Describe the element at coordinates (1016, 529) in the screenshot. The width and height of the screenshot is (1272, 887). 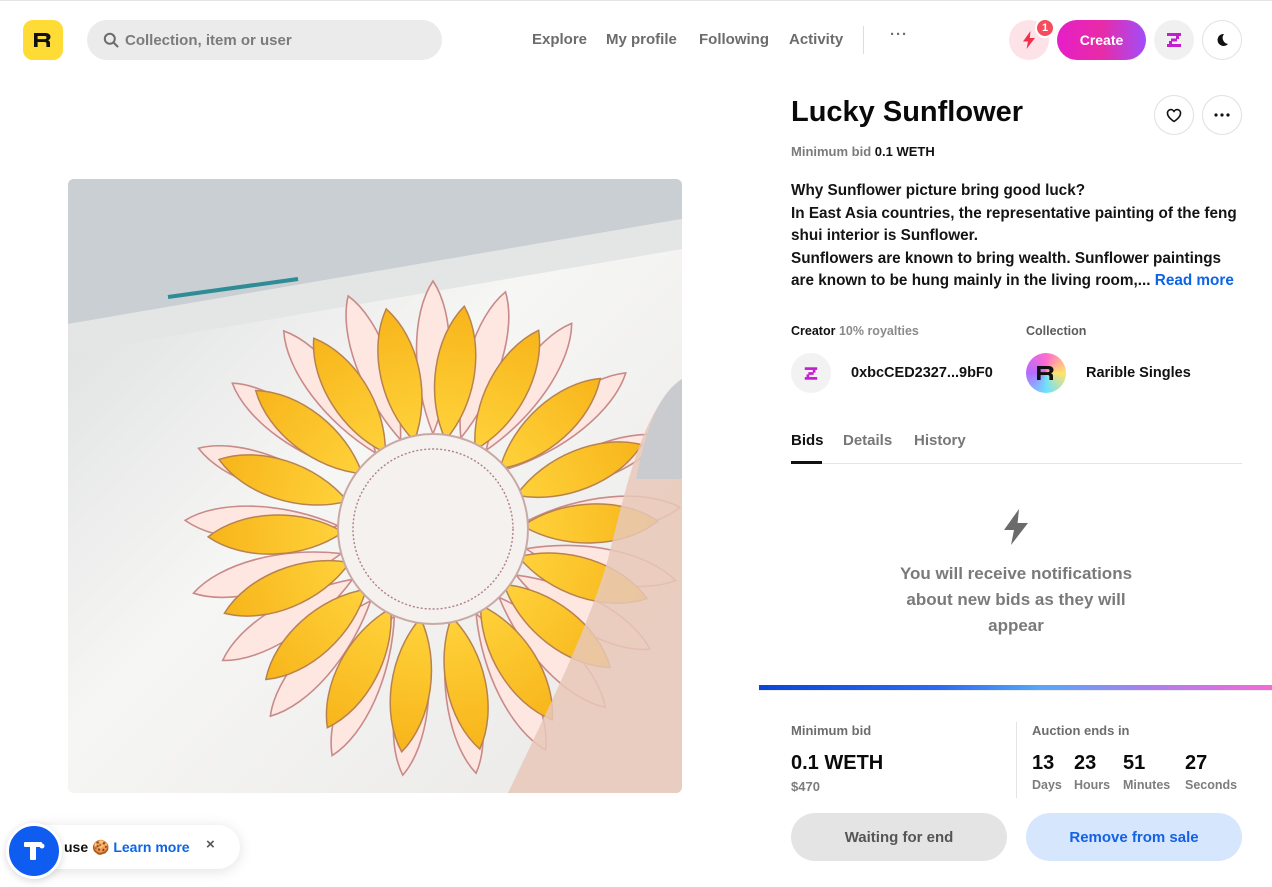
I see `lightning-empty-icon` at that location.